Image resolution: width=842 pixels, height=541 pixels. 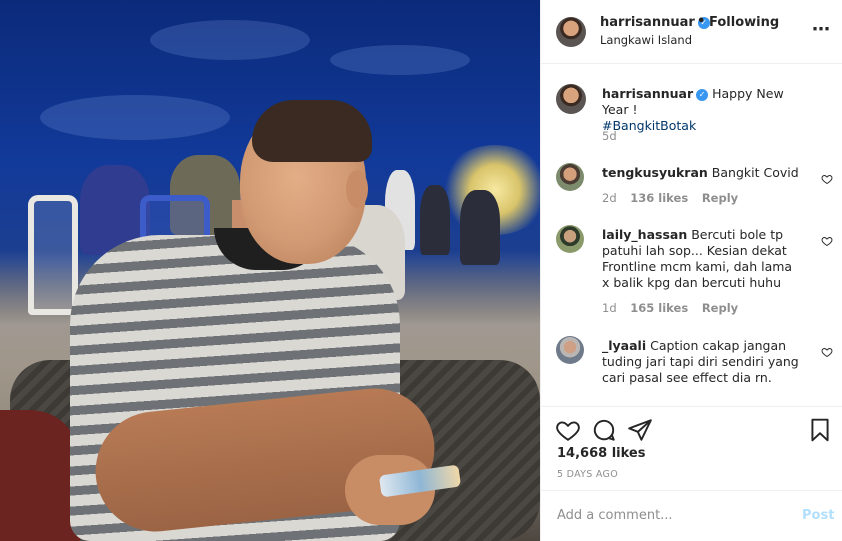 I want to click on caption-username: harrisannuar, so click(x=647, y=93).